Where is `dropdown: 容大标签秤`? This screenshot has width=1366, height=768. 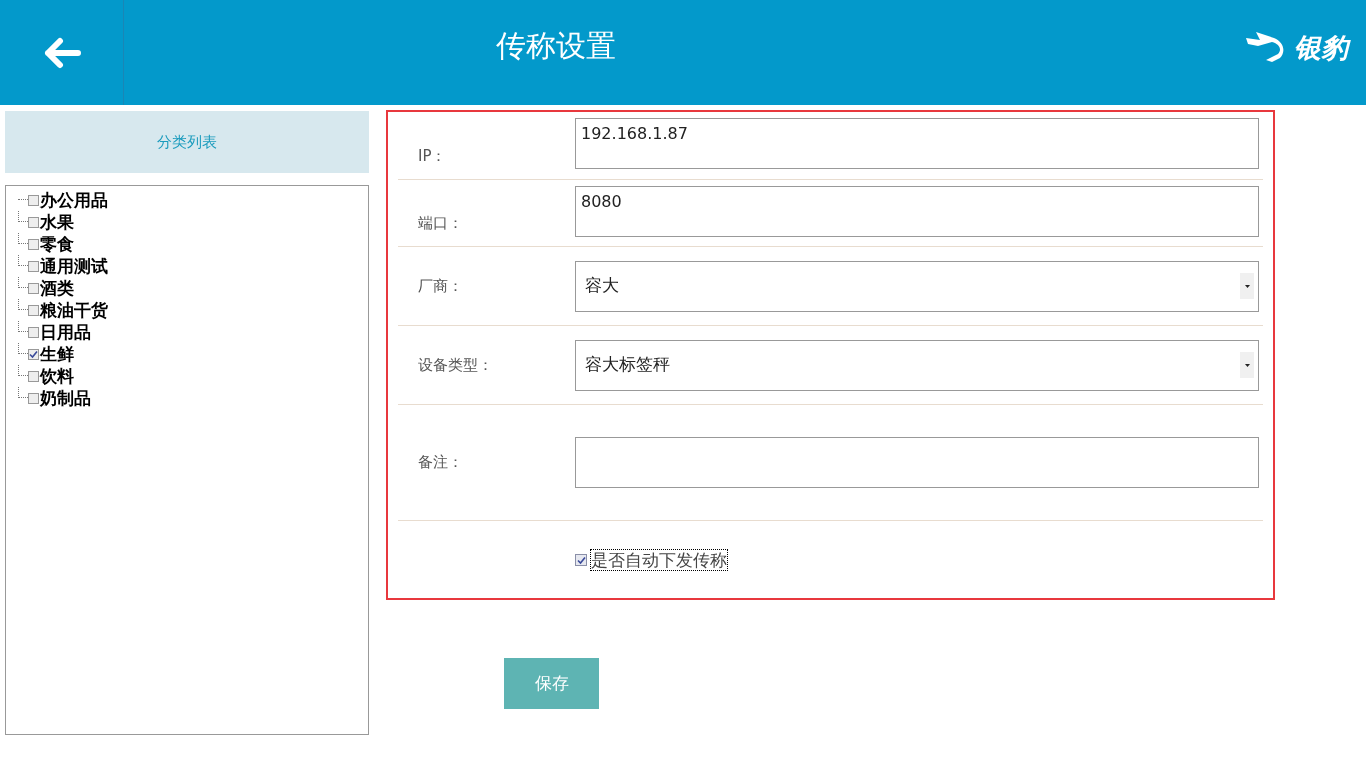
dropdown: 容大标签秤 is located at coordinates (917, 365).